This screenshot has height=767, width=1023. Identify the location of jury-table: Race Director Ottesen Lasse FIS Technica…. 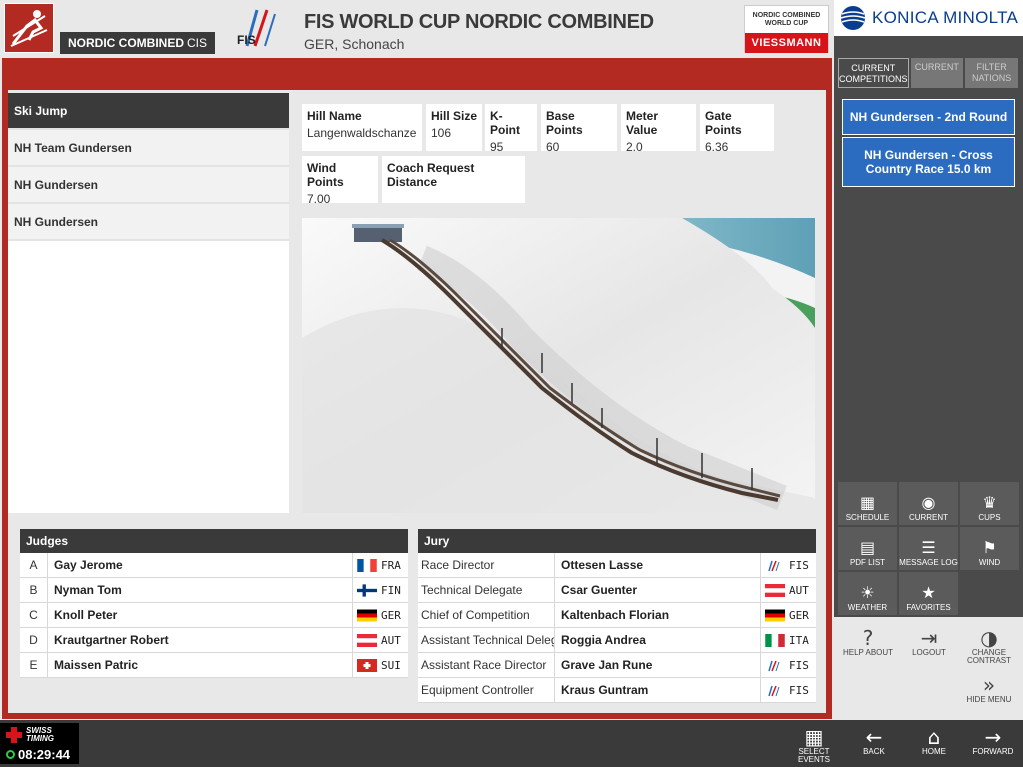
(617, 628).